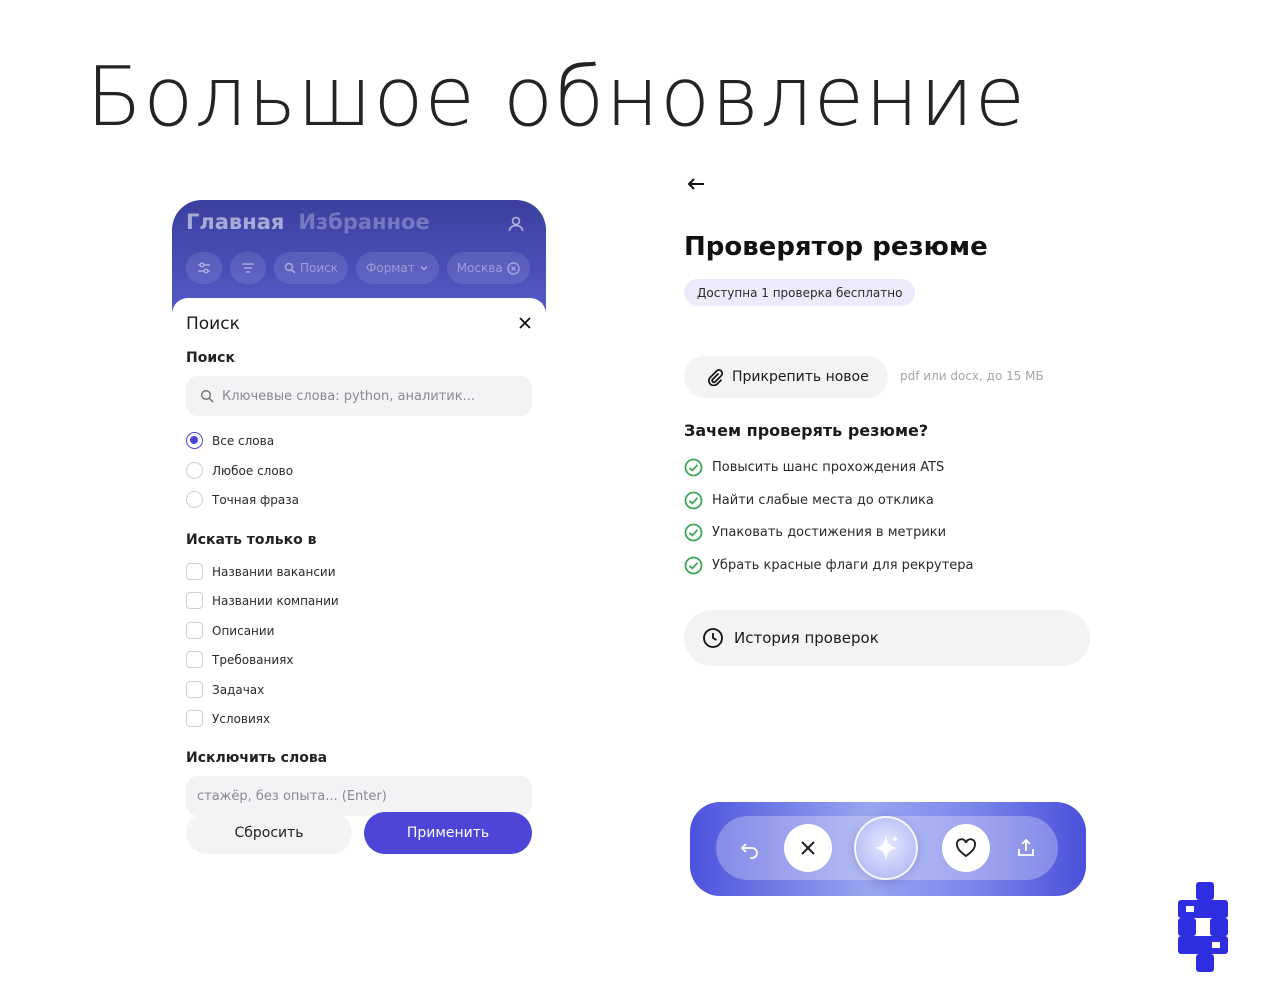 The height and width of the screenshot is (1000, 1280). What do you see at coordinates (696, 184) in the screenshot?
I see `arrow-left-icon` at bounding box center [696, 184].